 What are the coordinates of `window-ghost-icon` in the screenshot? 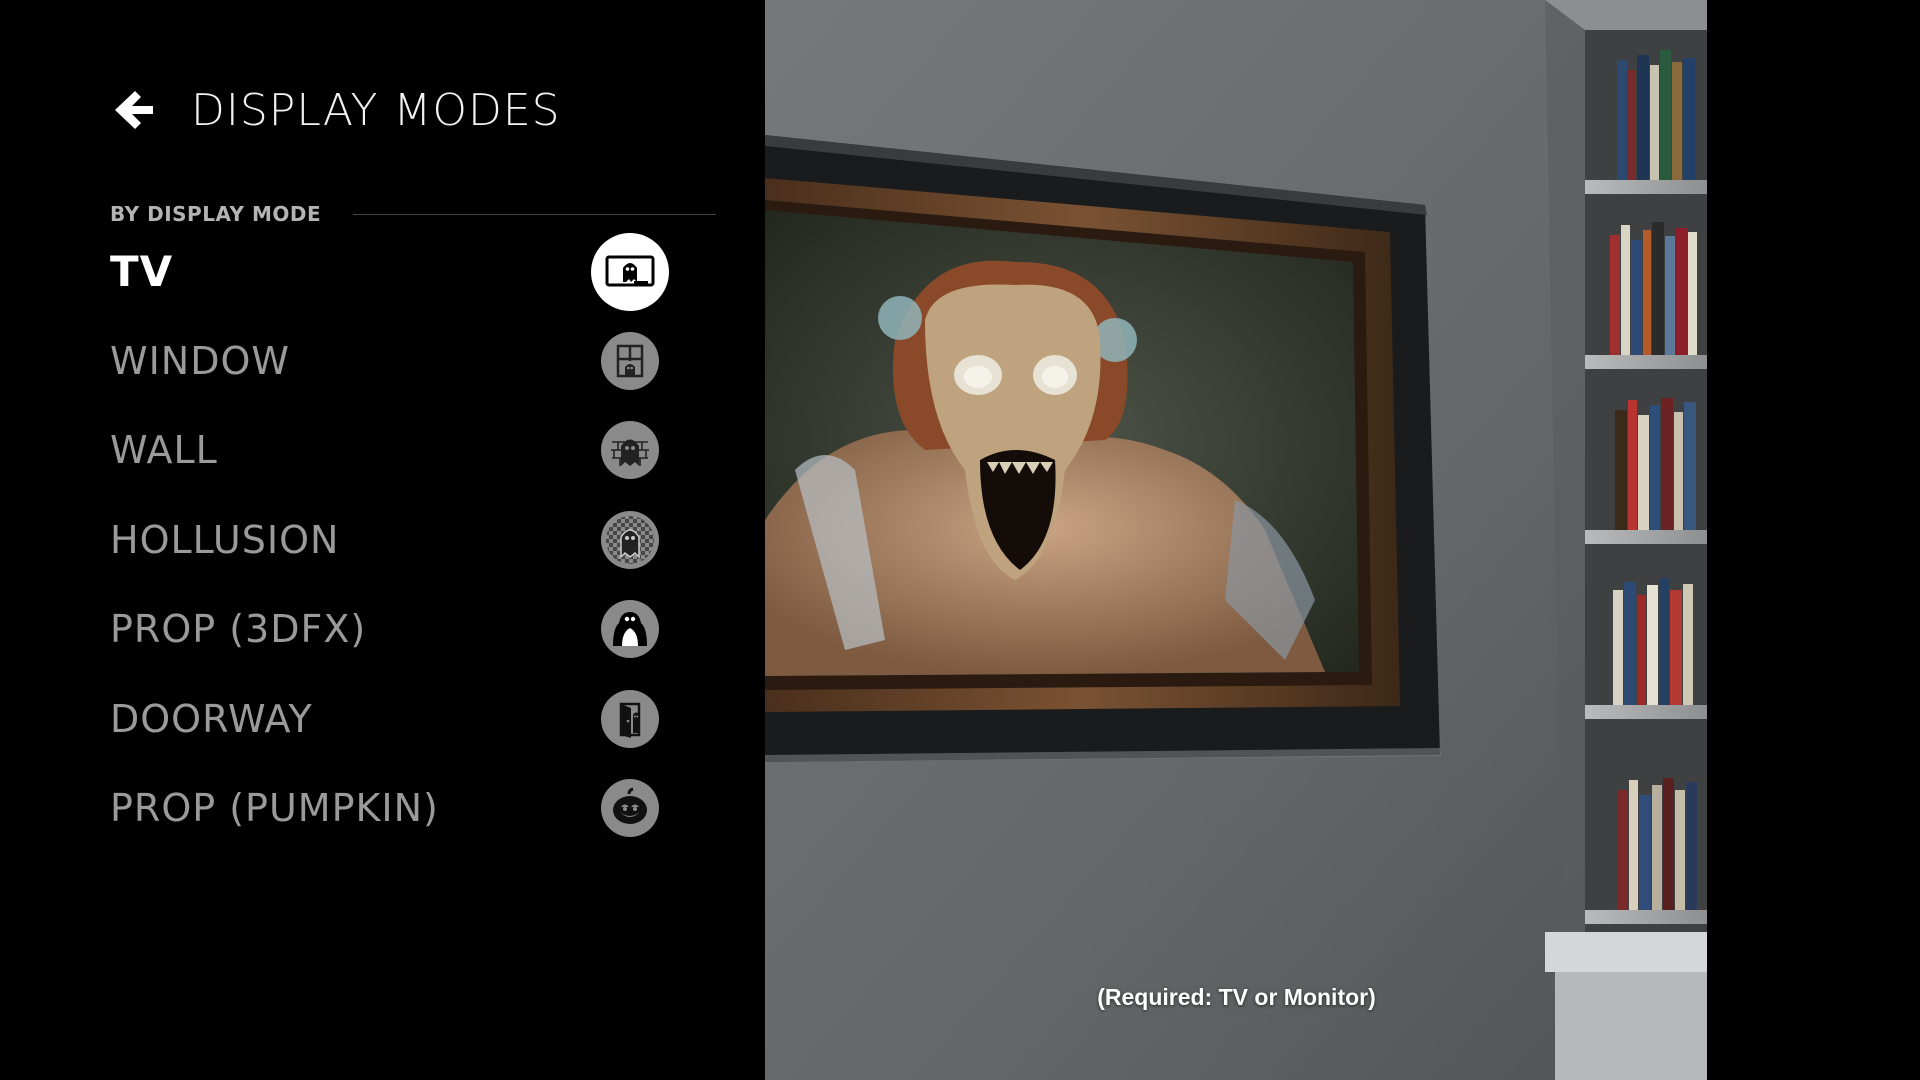 It's located at (630, 361).